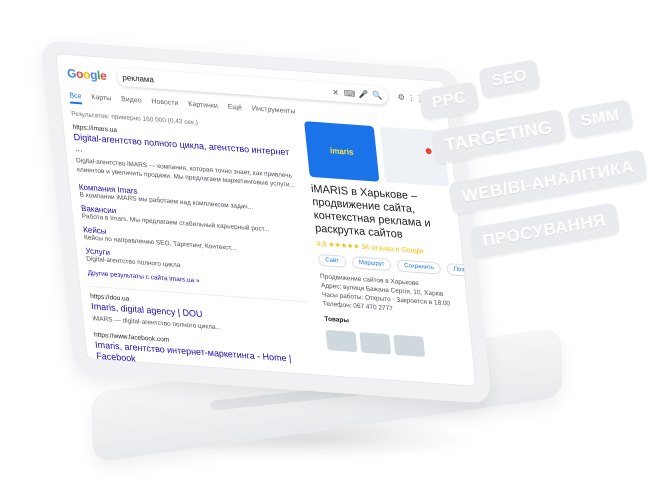 This screenshot has width=667, height=491. What do you see at coordinates (101, 100) in the screenshot?
I see `tab-maps: Карты` at bounding box center [101, 100].